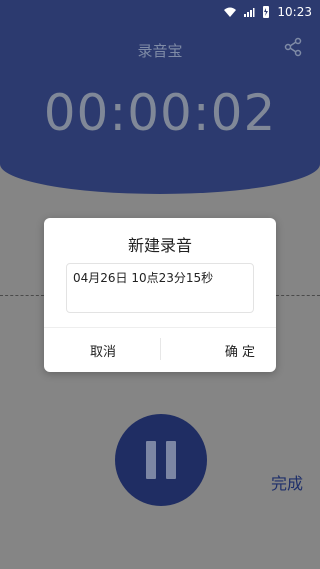 The height and width of the screenshot is (569, 320). I want to click on recording-timer: 00:00:02, so click(160, 113).